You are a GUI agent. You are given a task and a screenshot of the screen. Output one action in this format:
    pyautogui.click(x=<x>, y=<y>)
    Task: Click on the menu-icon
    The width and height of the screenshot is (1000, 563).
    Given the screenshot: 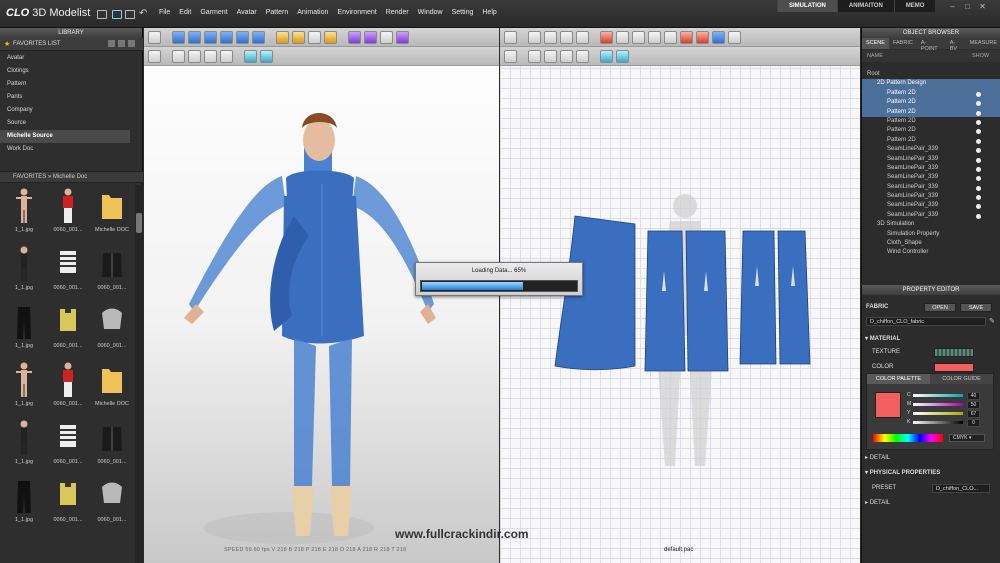 What is the action you would take?
    pyautogui.click(x=131, y=43)
    